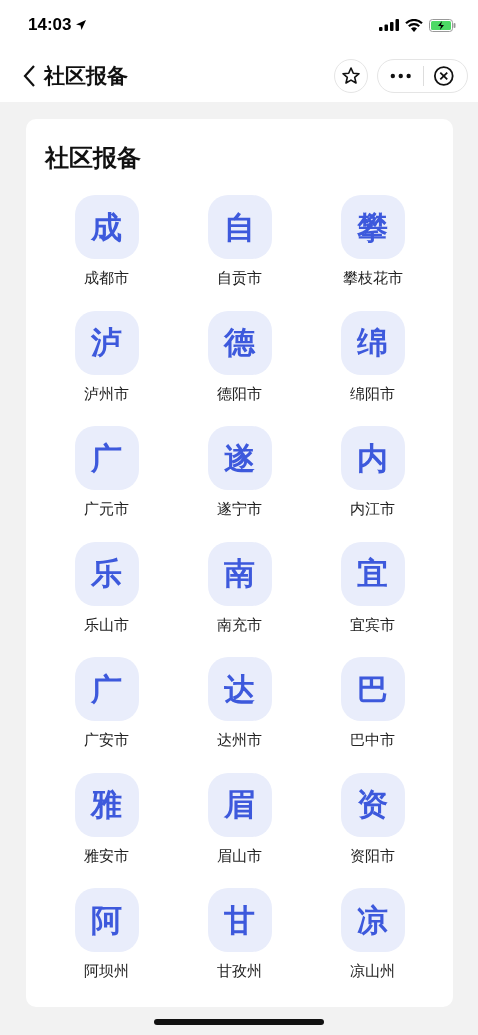  What do you see at coordinates (372, 458) in the screenshot?
I see `city-icon: 内` at bounding box center [372, 458].